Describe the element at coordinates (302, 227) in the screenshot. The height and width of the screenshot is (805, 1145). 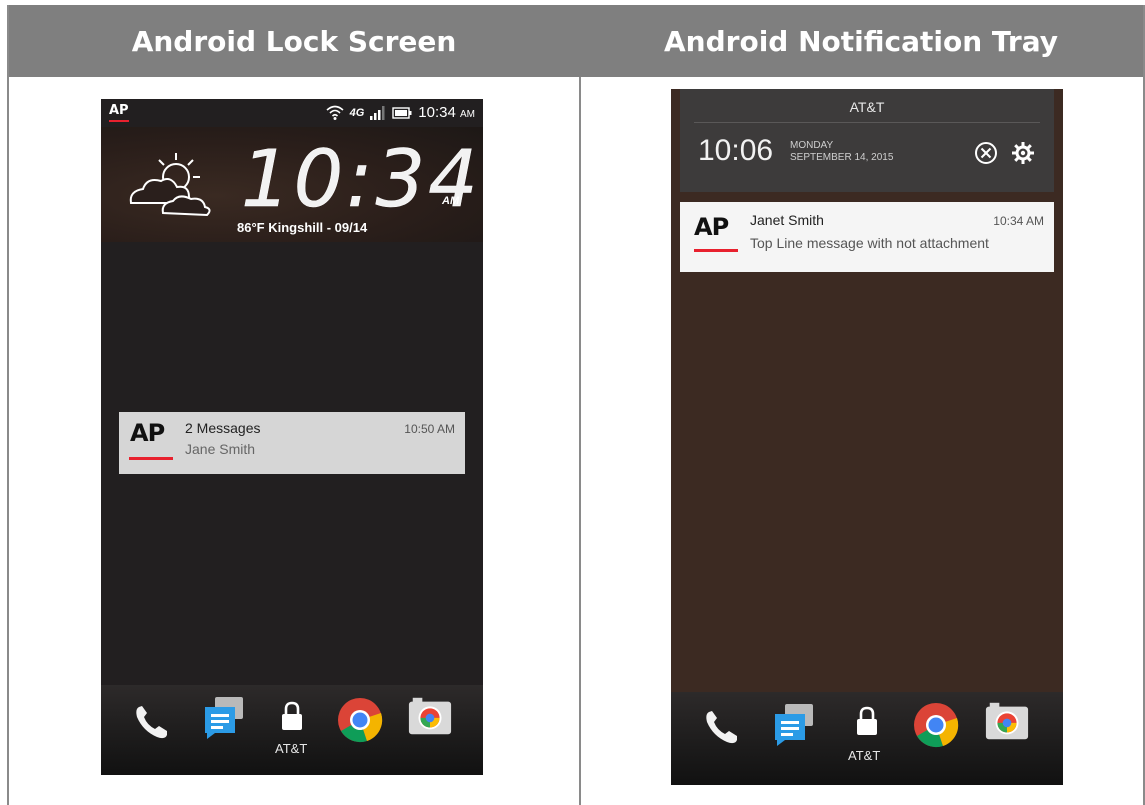
I see `weather-location-date: 86°F Kingshill - 09/14` at that location.